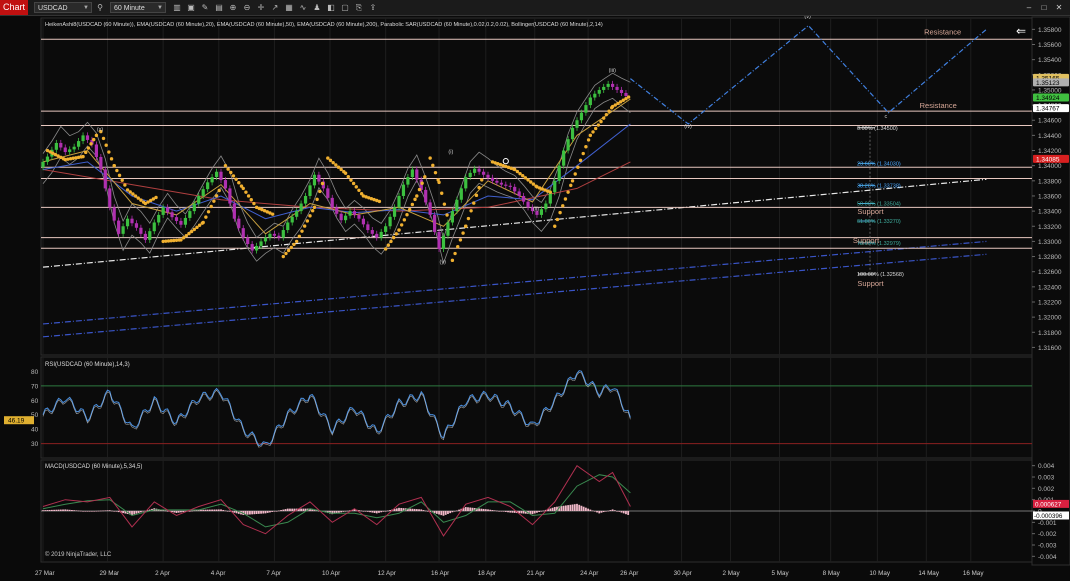  What do you see at coordinates (205, 7) in the screenshot?
I see `pencil-icon: ✎` at bounding box center [205, 7].